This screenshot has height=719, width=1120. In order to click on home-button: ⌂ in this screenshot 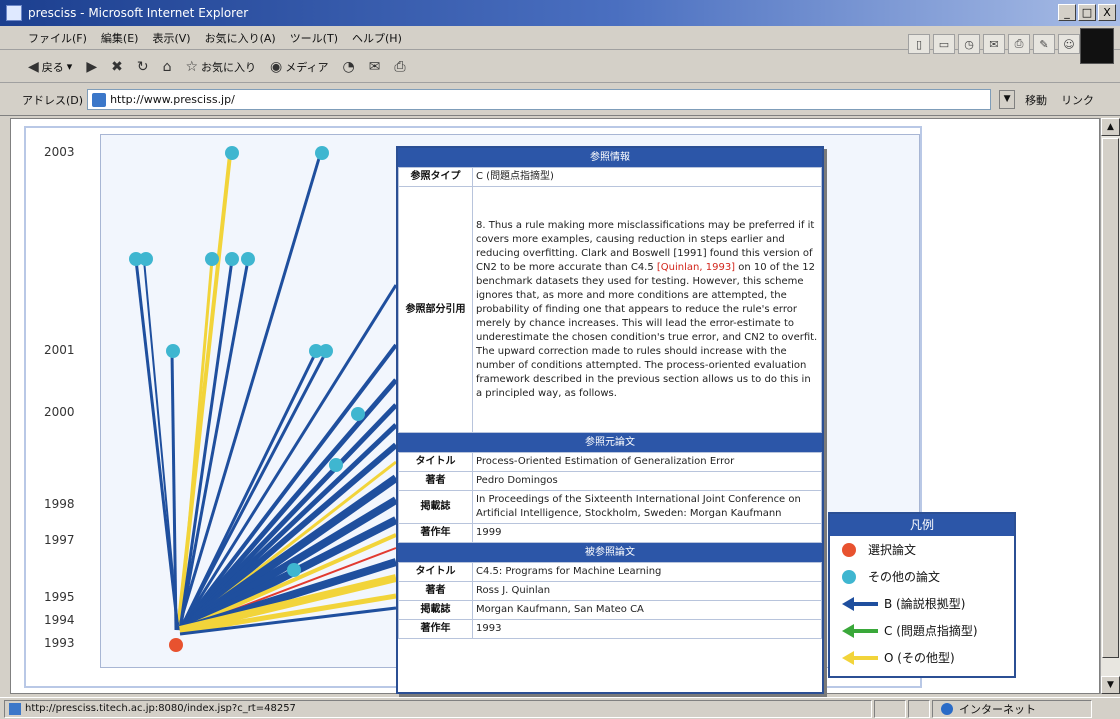, I will do `click(167, 67)`.